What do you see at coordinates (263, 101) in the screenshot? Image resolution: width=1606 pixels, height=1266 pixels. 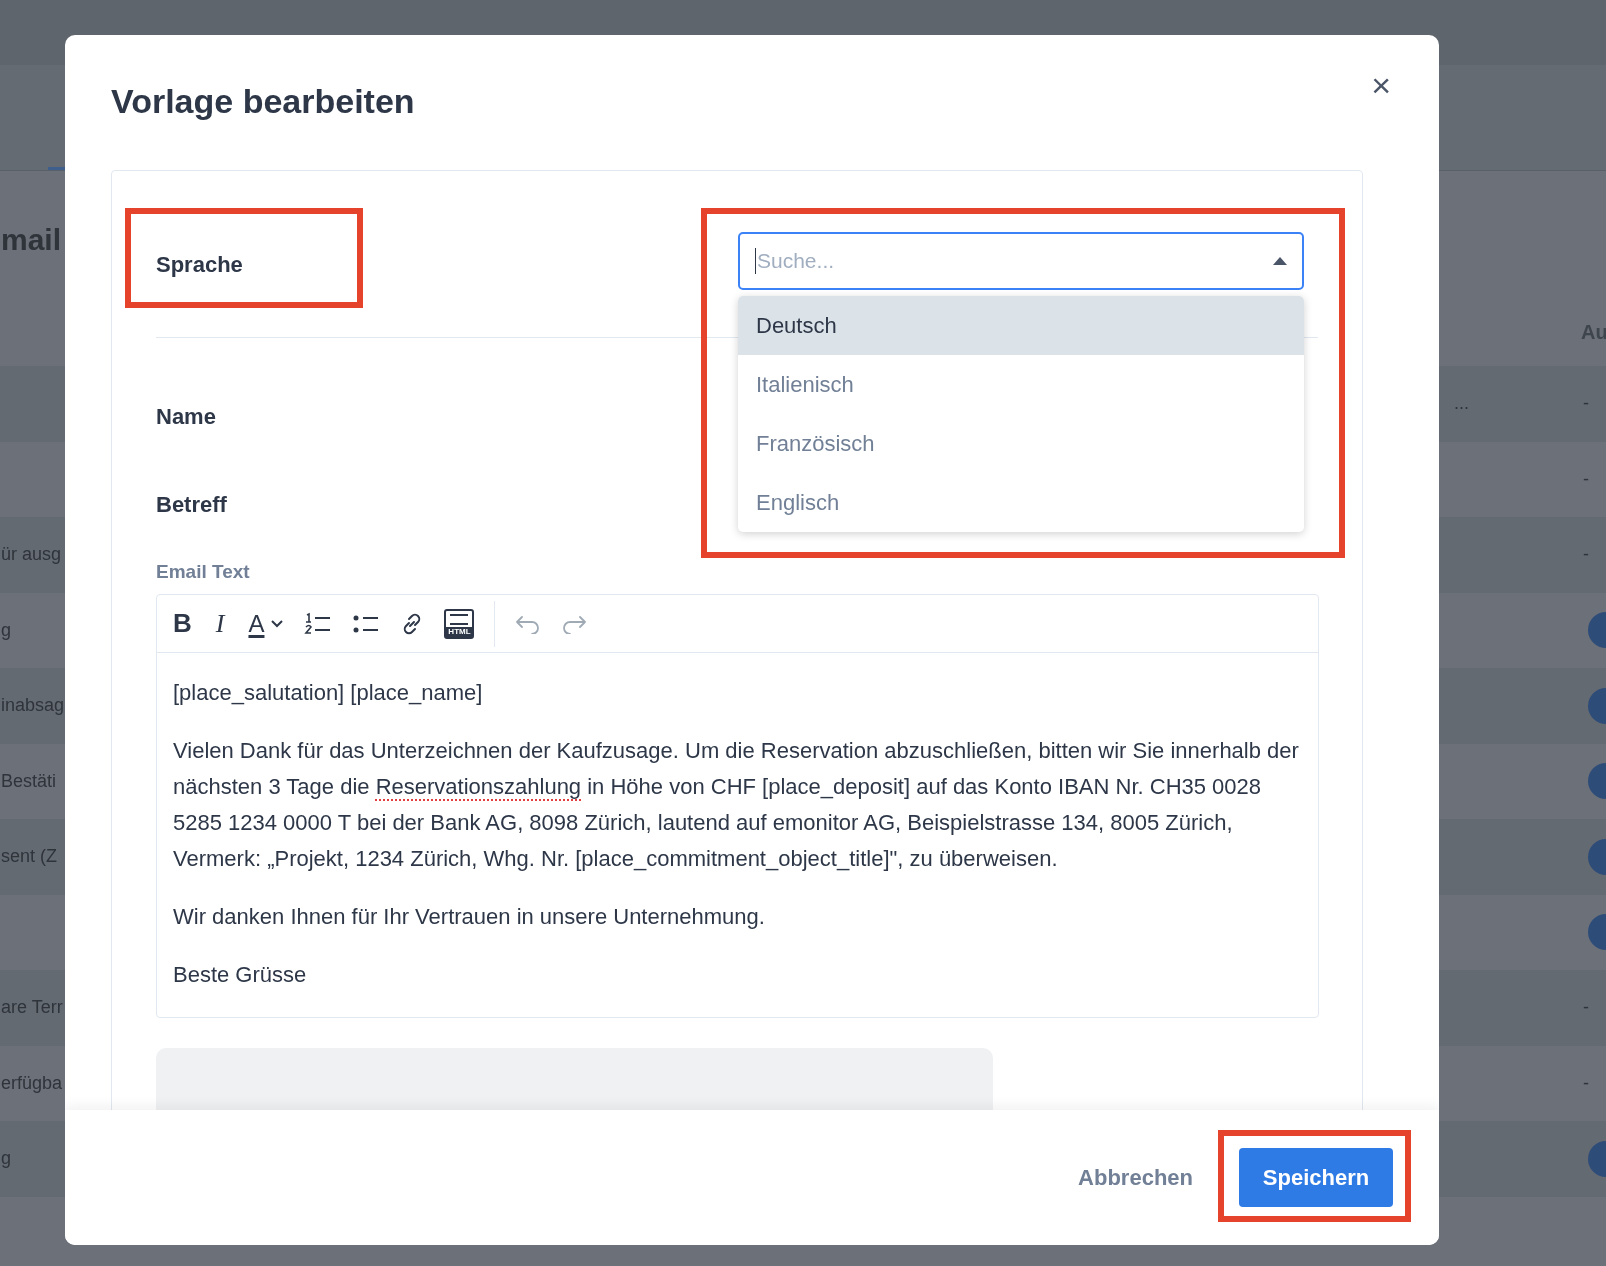 I see `dialog-title: Vorlage bearbeiten` at bounding box center [263, 101].